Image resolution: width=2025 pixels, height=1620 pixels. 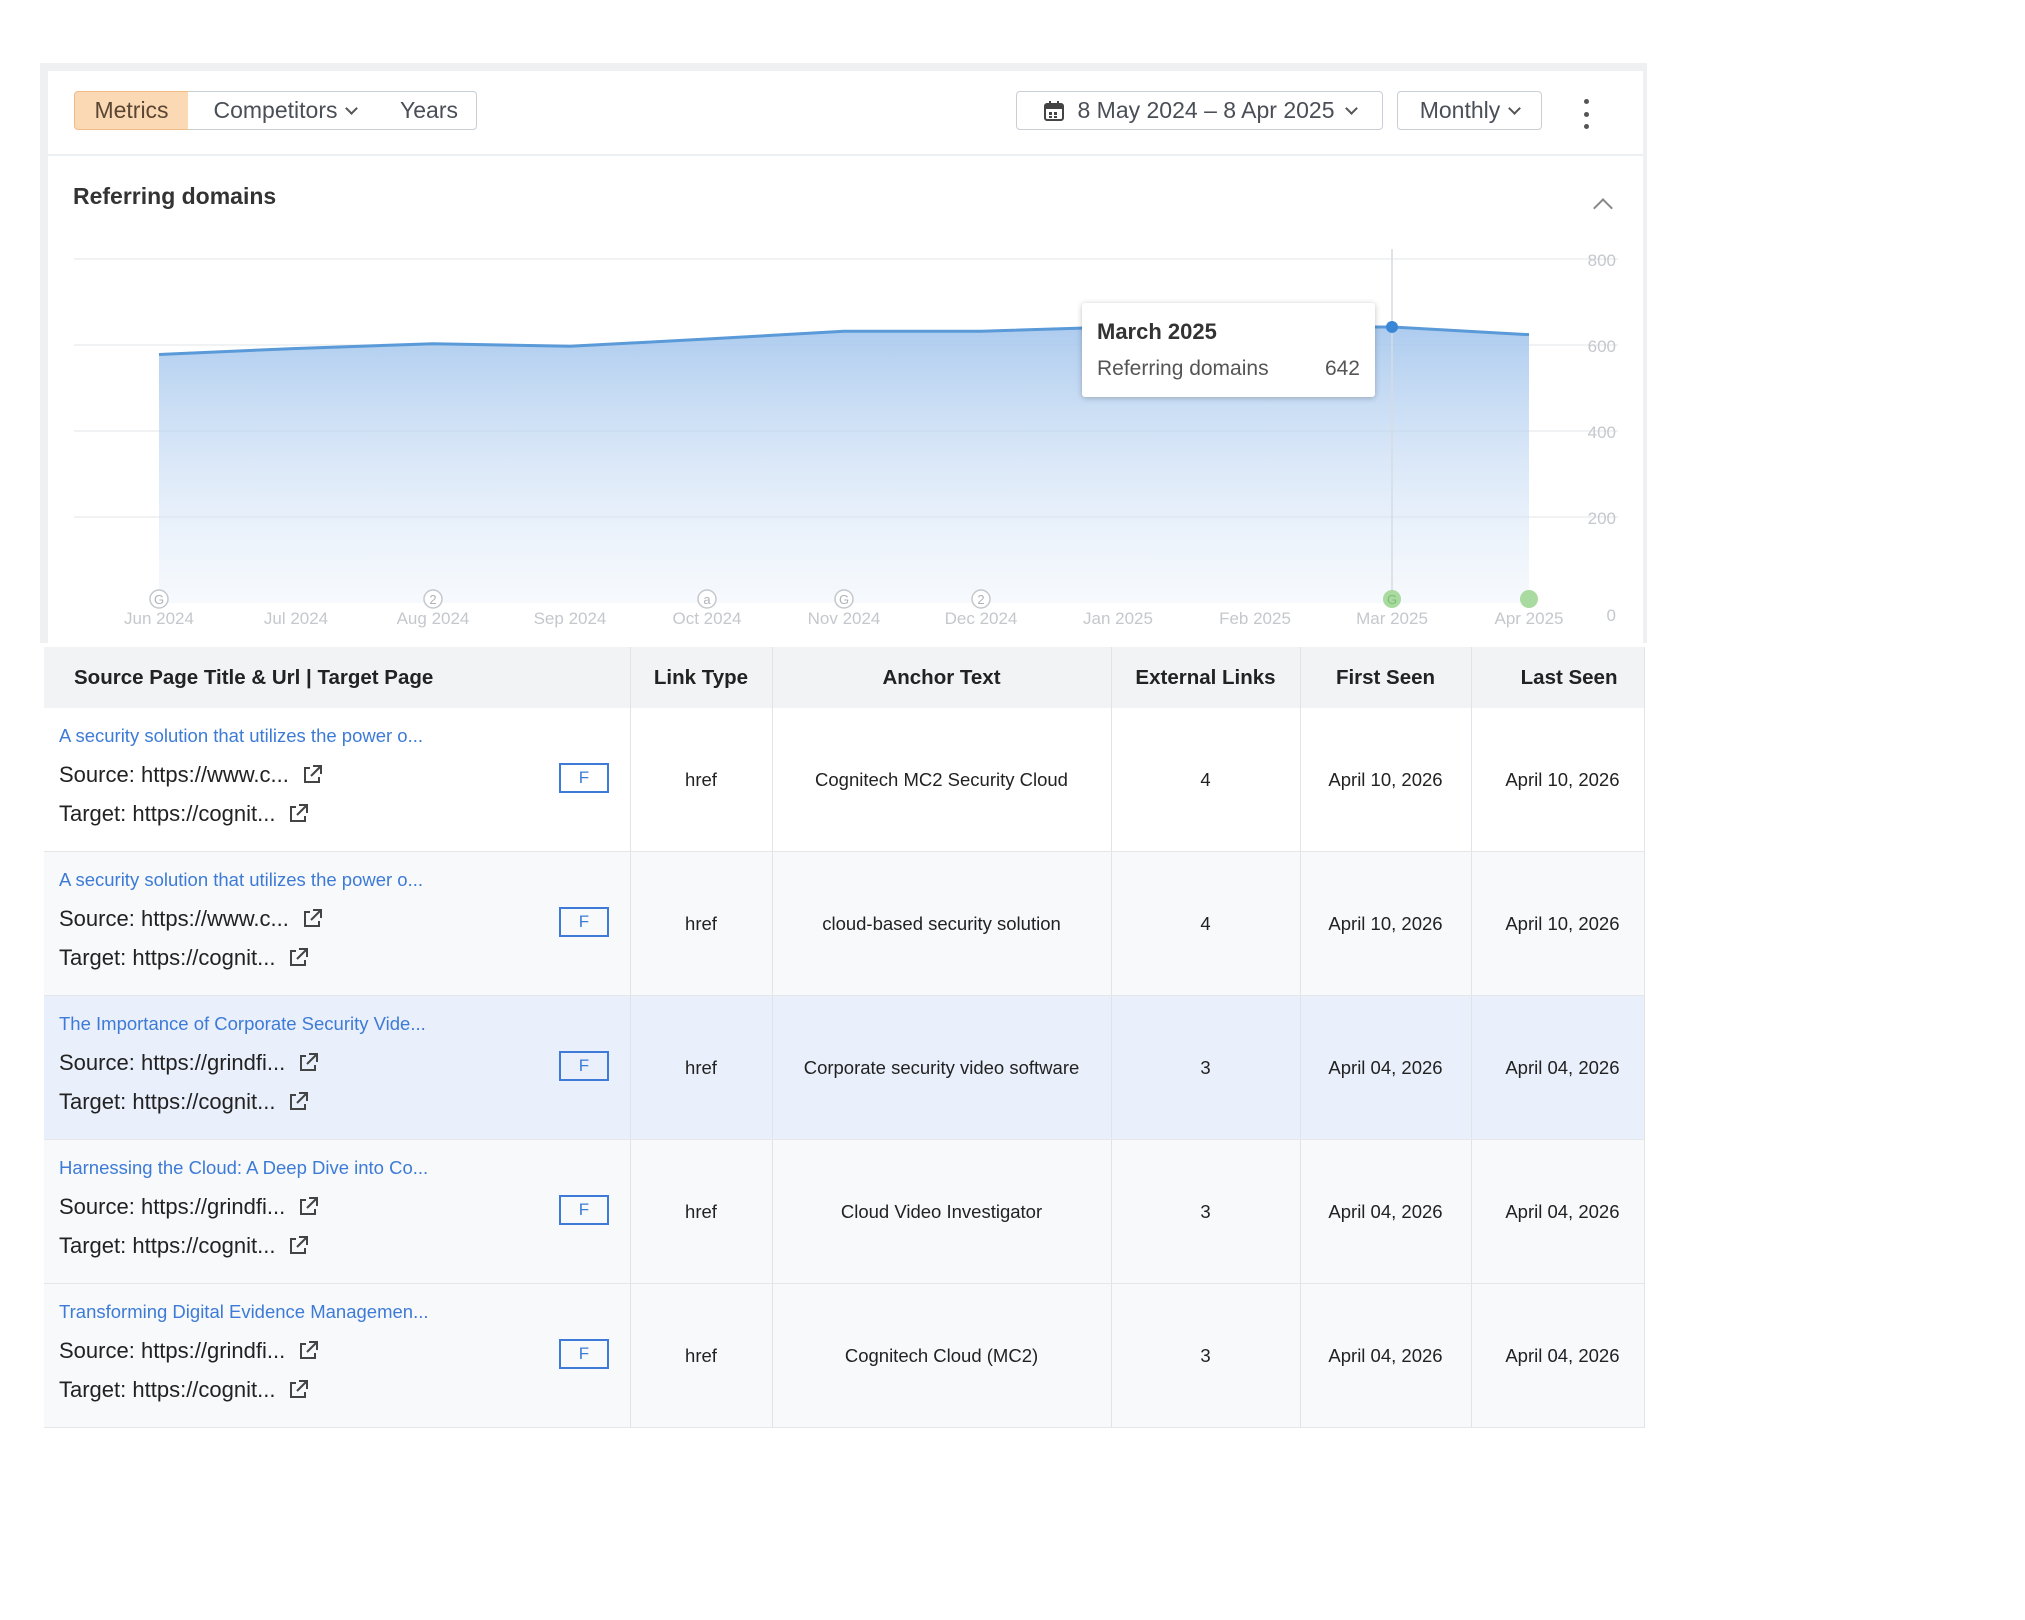 I want to click on tooltip-series-label: Referring domains, so click(x=1183, y=368).